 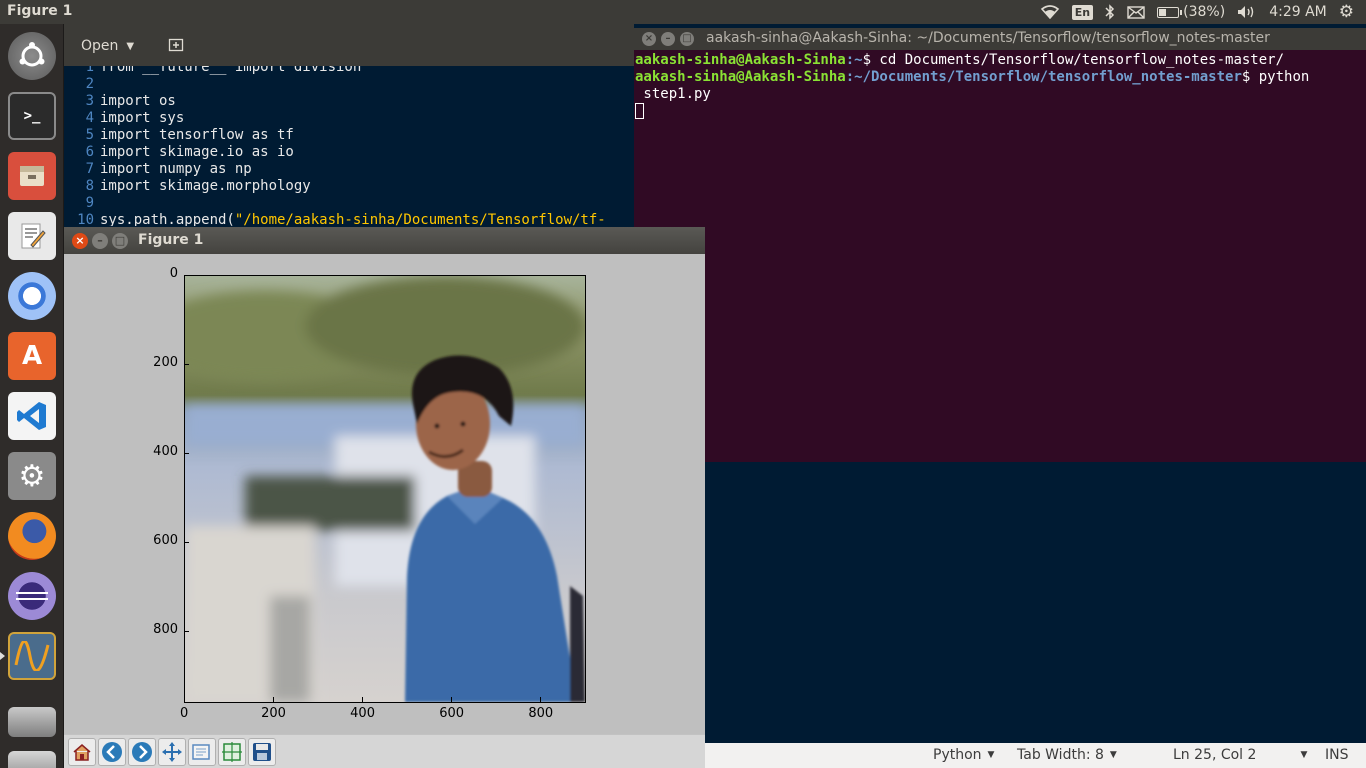 What do you see at coordinates (231, 70) in the screenshot?
I see `code-text: from __future__ import division` at bounding box center [231, 70].